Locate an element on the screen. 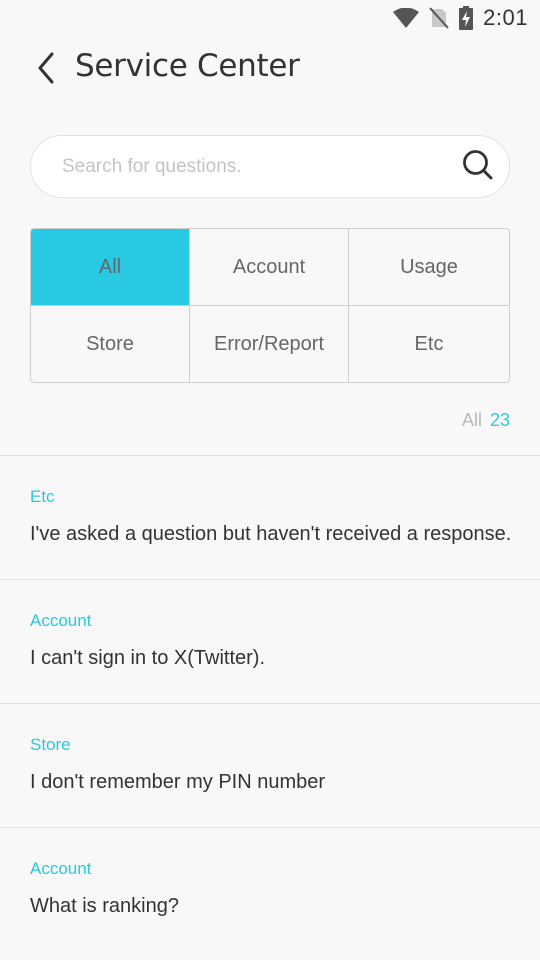 The image size is (540, 960). faq-category: Etc is located at coordinates (42, 496).